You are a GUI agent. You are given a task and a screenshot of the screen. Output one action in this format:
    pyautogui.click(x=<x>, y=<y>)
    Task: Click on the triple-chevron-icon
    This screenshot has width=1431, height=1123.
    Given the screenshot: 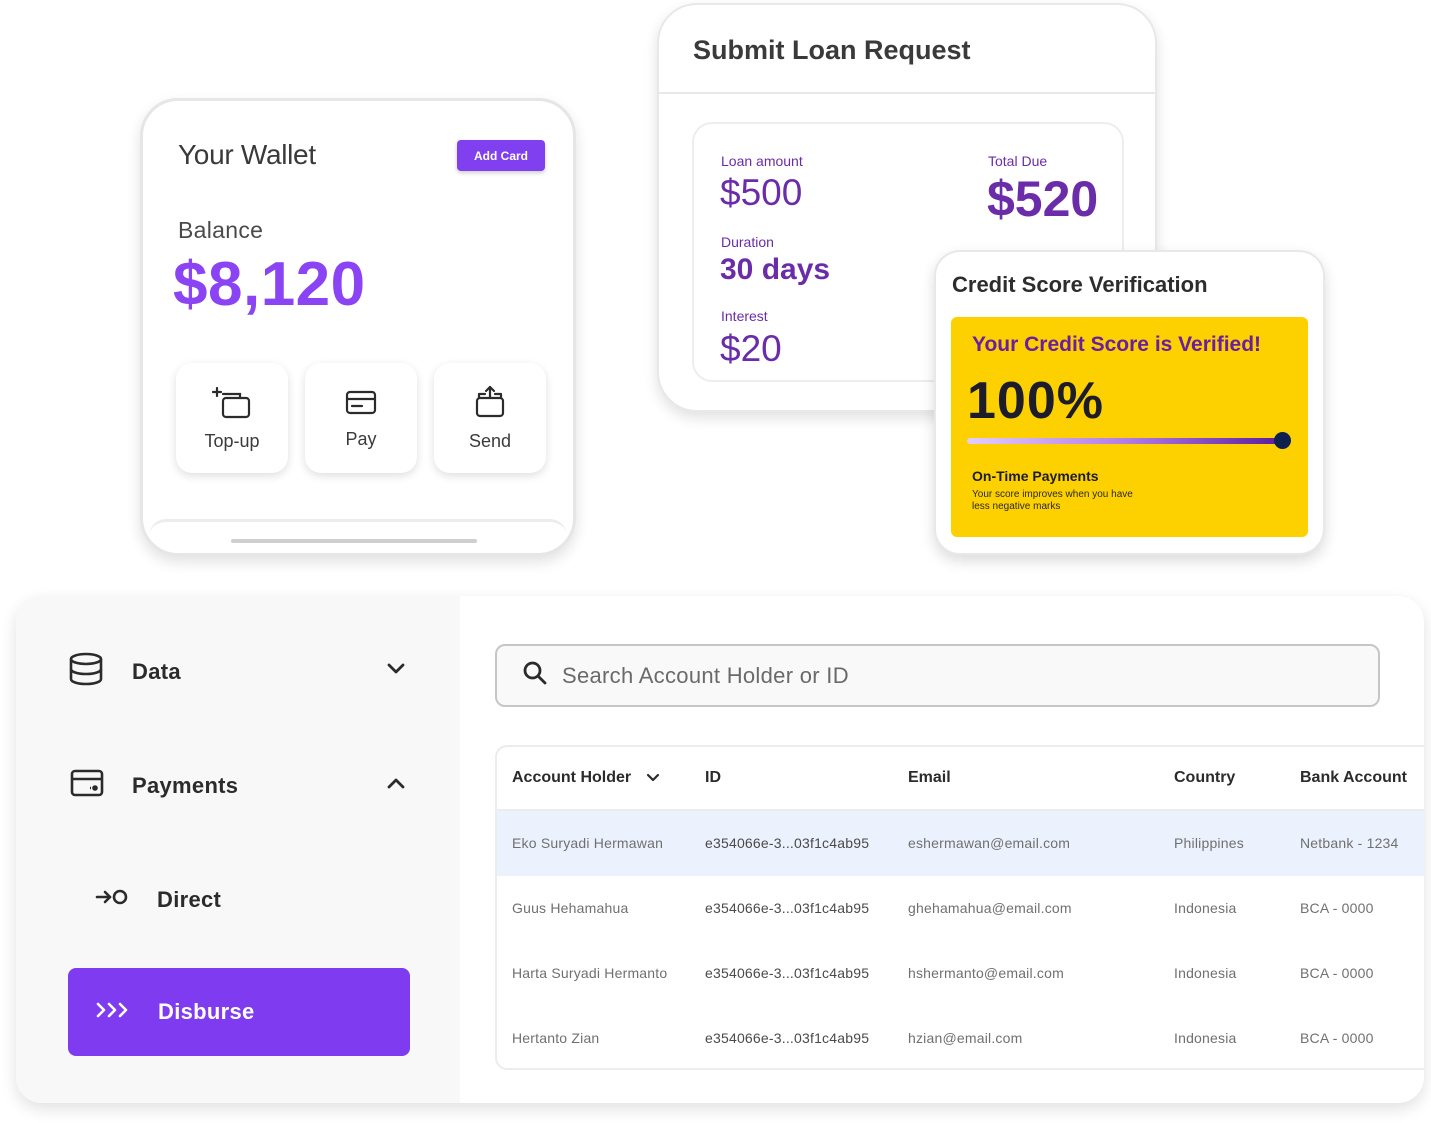 What is the action you would take?
    pyautogui.click(x=113, y=1012)
    